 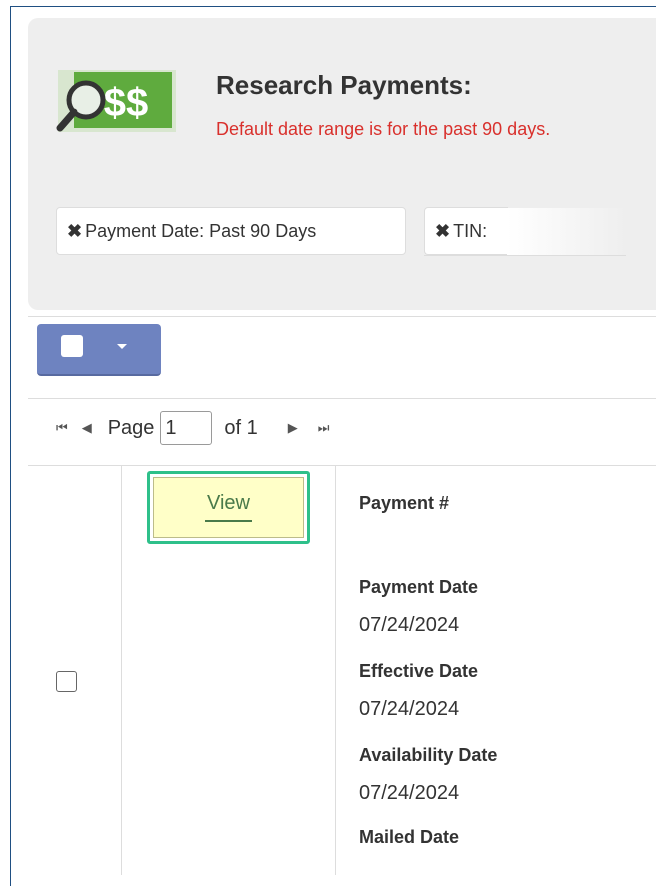 I want to click on field-value-payment-date: 07/24/2024, so click(x=409, y=625).